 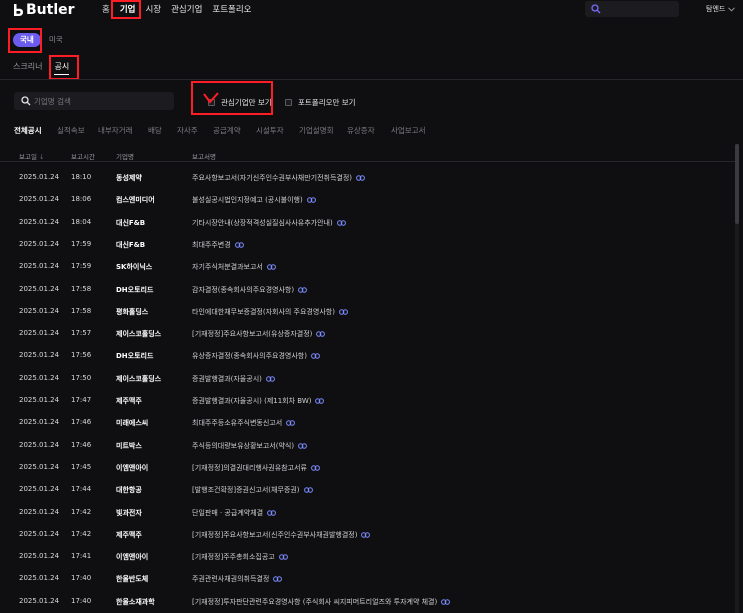 I want to click on report-title-cell: 감자결정(종속회사의주요경영사항), so click(x=249, y=290).